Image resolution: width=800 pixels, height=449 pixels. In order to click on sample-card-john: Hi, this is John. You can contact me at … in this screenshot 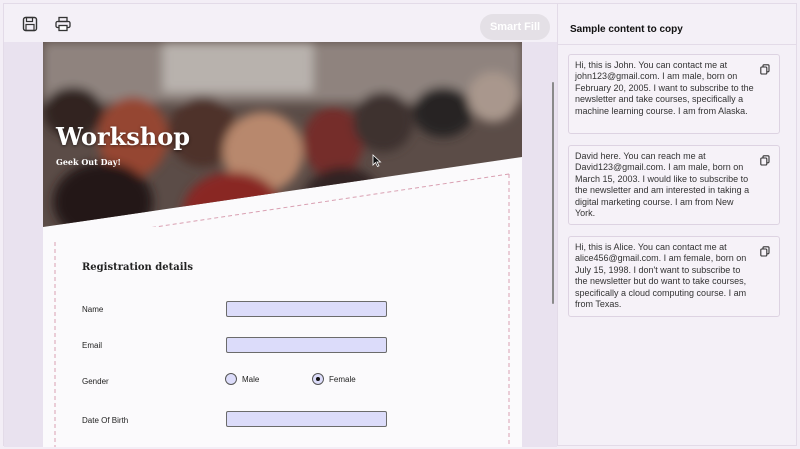, I will do `click(674, 94)`.